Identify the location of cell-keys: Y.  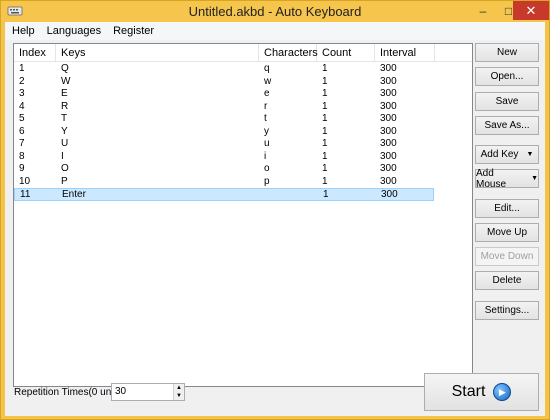
(64, 131).